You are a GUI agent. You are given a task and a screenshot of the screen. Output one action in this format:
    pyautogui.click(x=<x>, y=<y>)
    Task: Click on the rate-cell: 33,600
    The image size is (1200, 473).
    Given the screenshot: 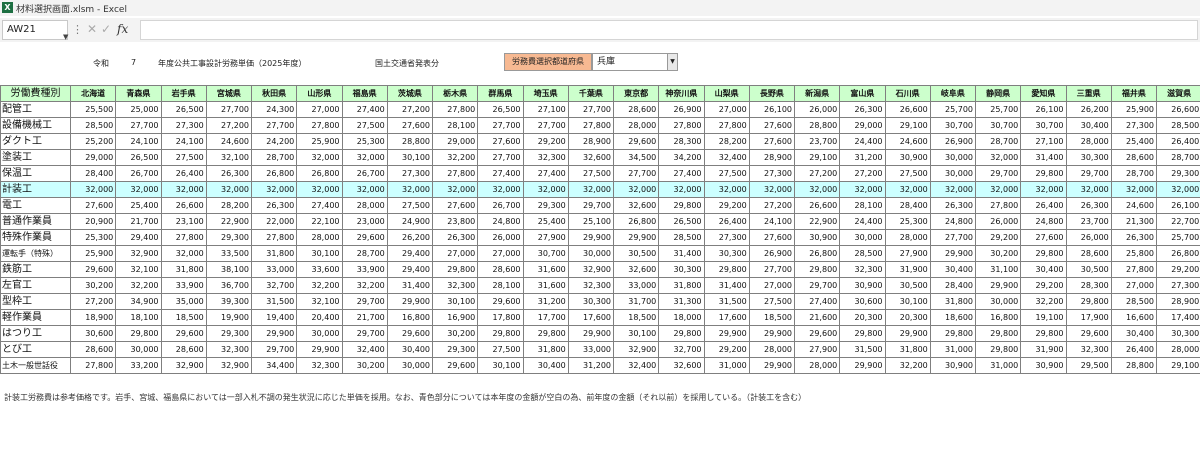 What is the action you would take?
    pyautogui.click(x=319, y=269)
    